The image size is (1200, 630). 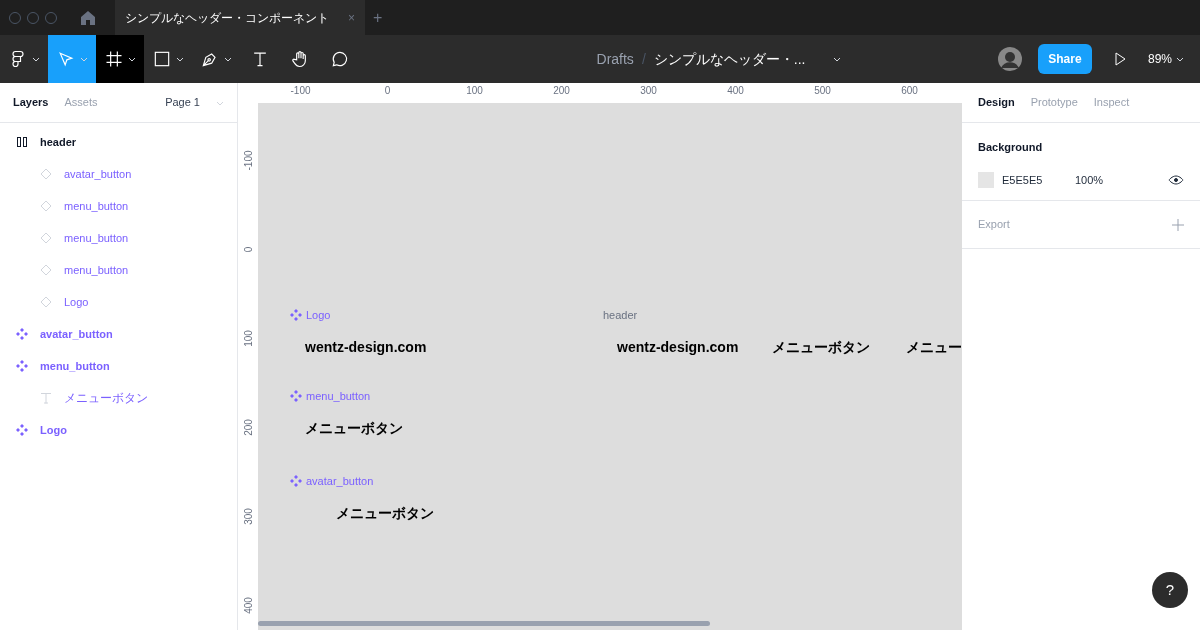 What do you see at coordinates (1159, 59) in the screenshot?
I see `zoom-level: 89%` at bounding box center [1159, 59].